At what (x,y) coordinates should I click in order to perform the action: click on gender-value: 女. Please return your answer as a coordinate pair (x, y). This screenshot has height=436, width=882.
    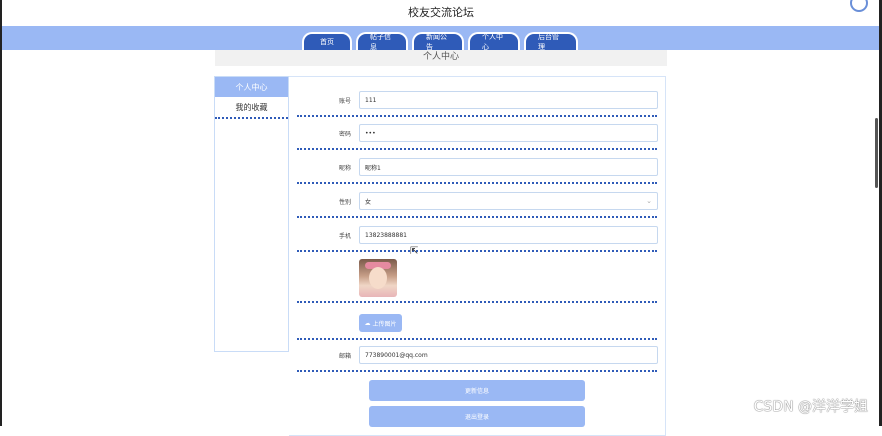
    Looking at the image, I should click on (368, 202).